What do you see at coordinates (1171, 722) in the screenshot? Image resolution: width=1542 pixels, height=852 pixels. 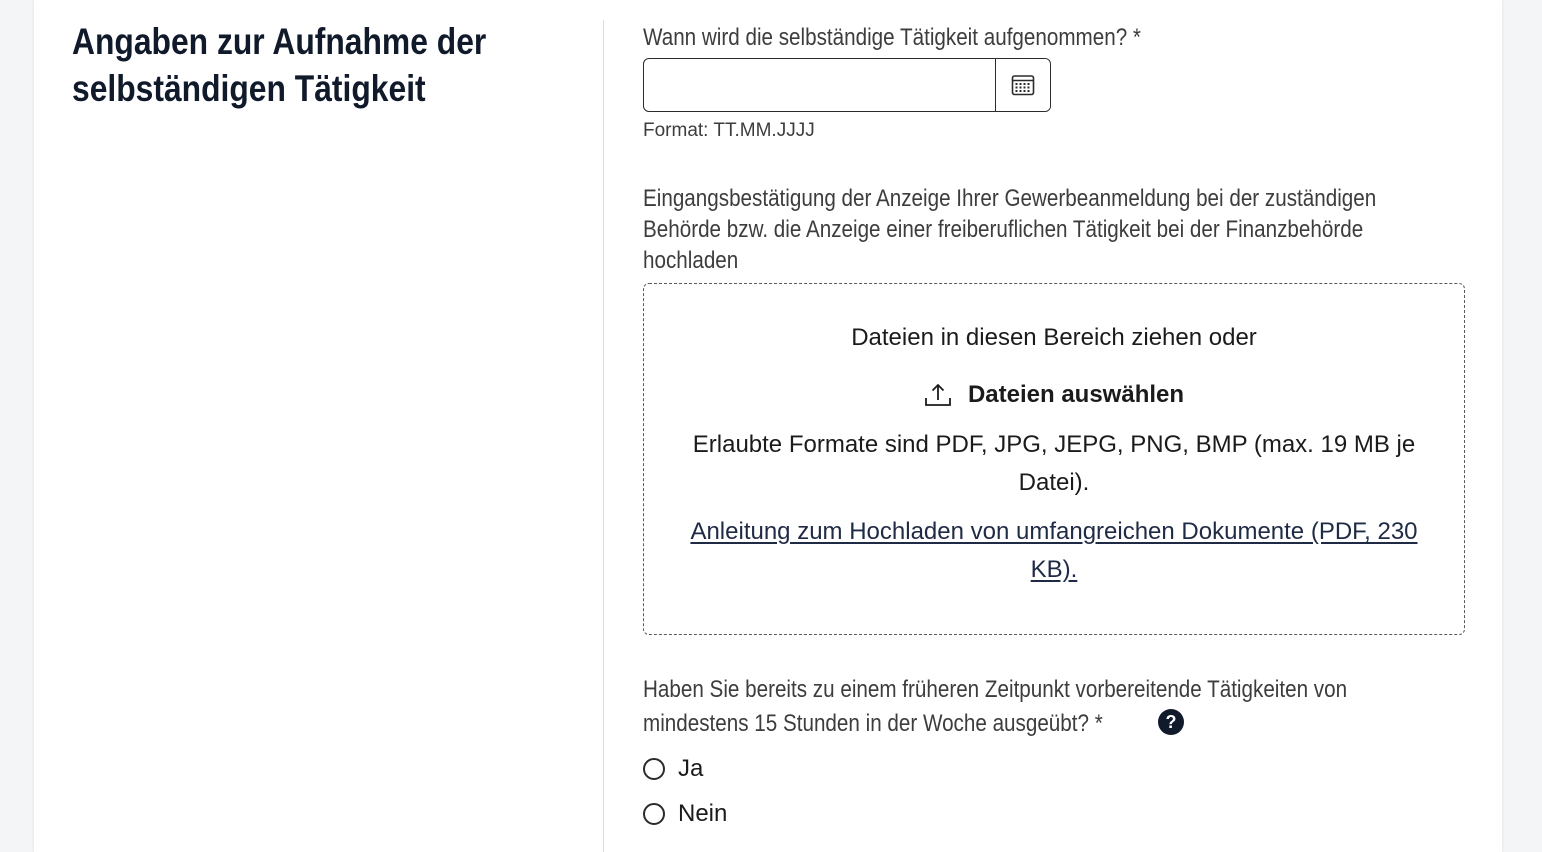 I see `help-icon: ?` at bounding box center [1171, 722].